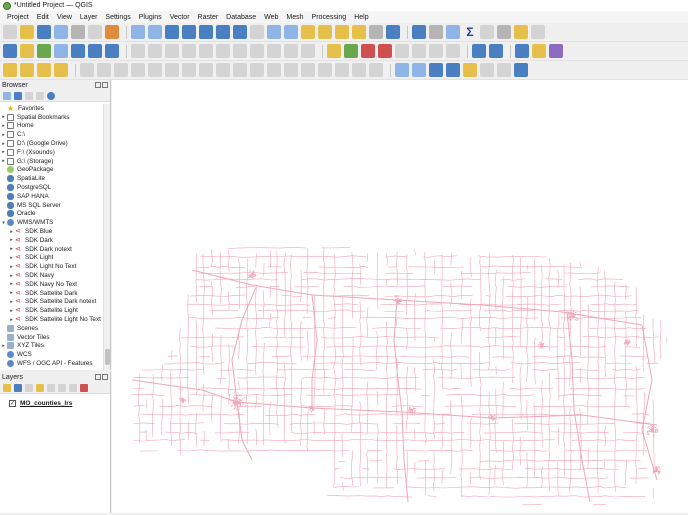 The image size is (688, 515). I want to click on redo-icon, so click(308, 51).